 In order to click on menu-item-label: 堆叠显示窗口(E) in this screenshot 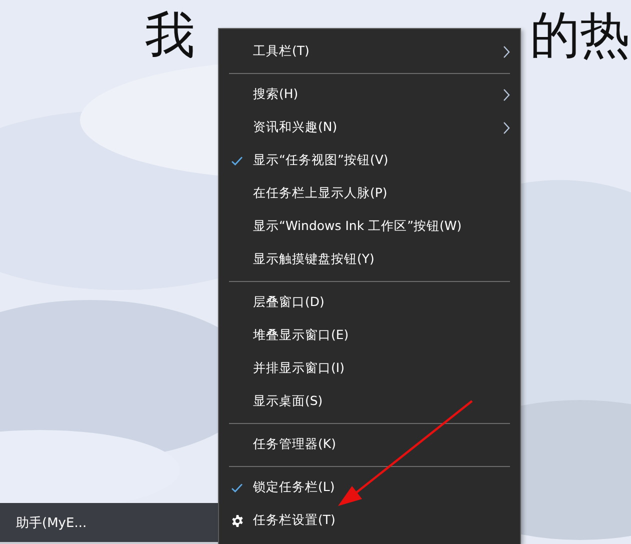, I will do `click(301, 335)`.